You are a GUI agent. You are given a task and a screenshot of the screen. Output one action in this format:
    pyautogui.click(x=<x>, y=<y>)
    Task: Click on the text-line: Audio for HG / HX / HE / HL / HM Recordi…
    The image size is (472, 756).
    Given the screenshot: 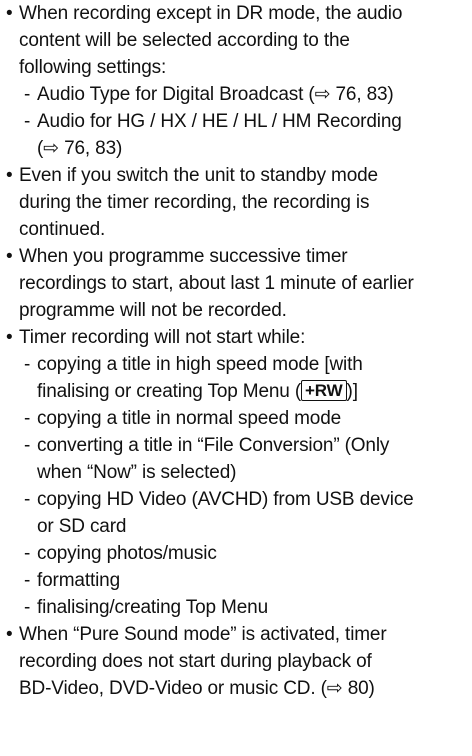 What is the action you would take?
    pyautogui.click(x=219, y=121)
    